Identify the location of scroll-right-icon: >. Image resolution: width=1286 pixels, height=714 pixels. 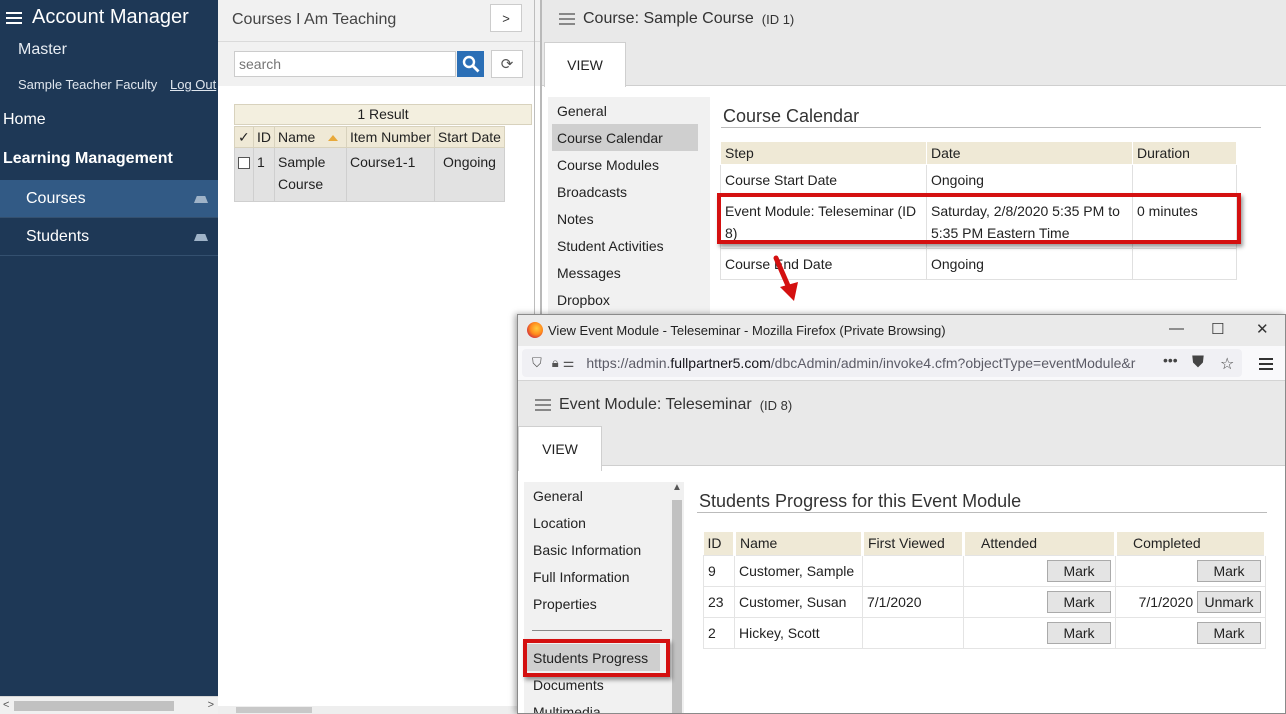
(211, 705).